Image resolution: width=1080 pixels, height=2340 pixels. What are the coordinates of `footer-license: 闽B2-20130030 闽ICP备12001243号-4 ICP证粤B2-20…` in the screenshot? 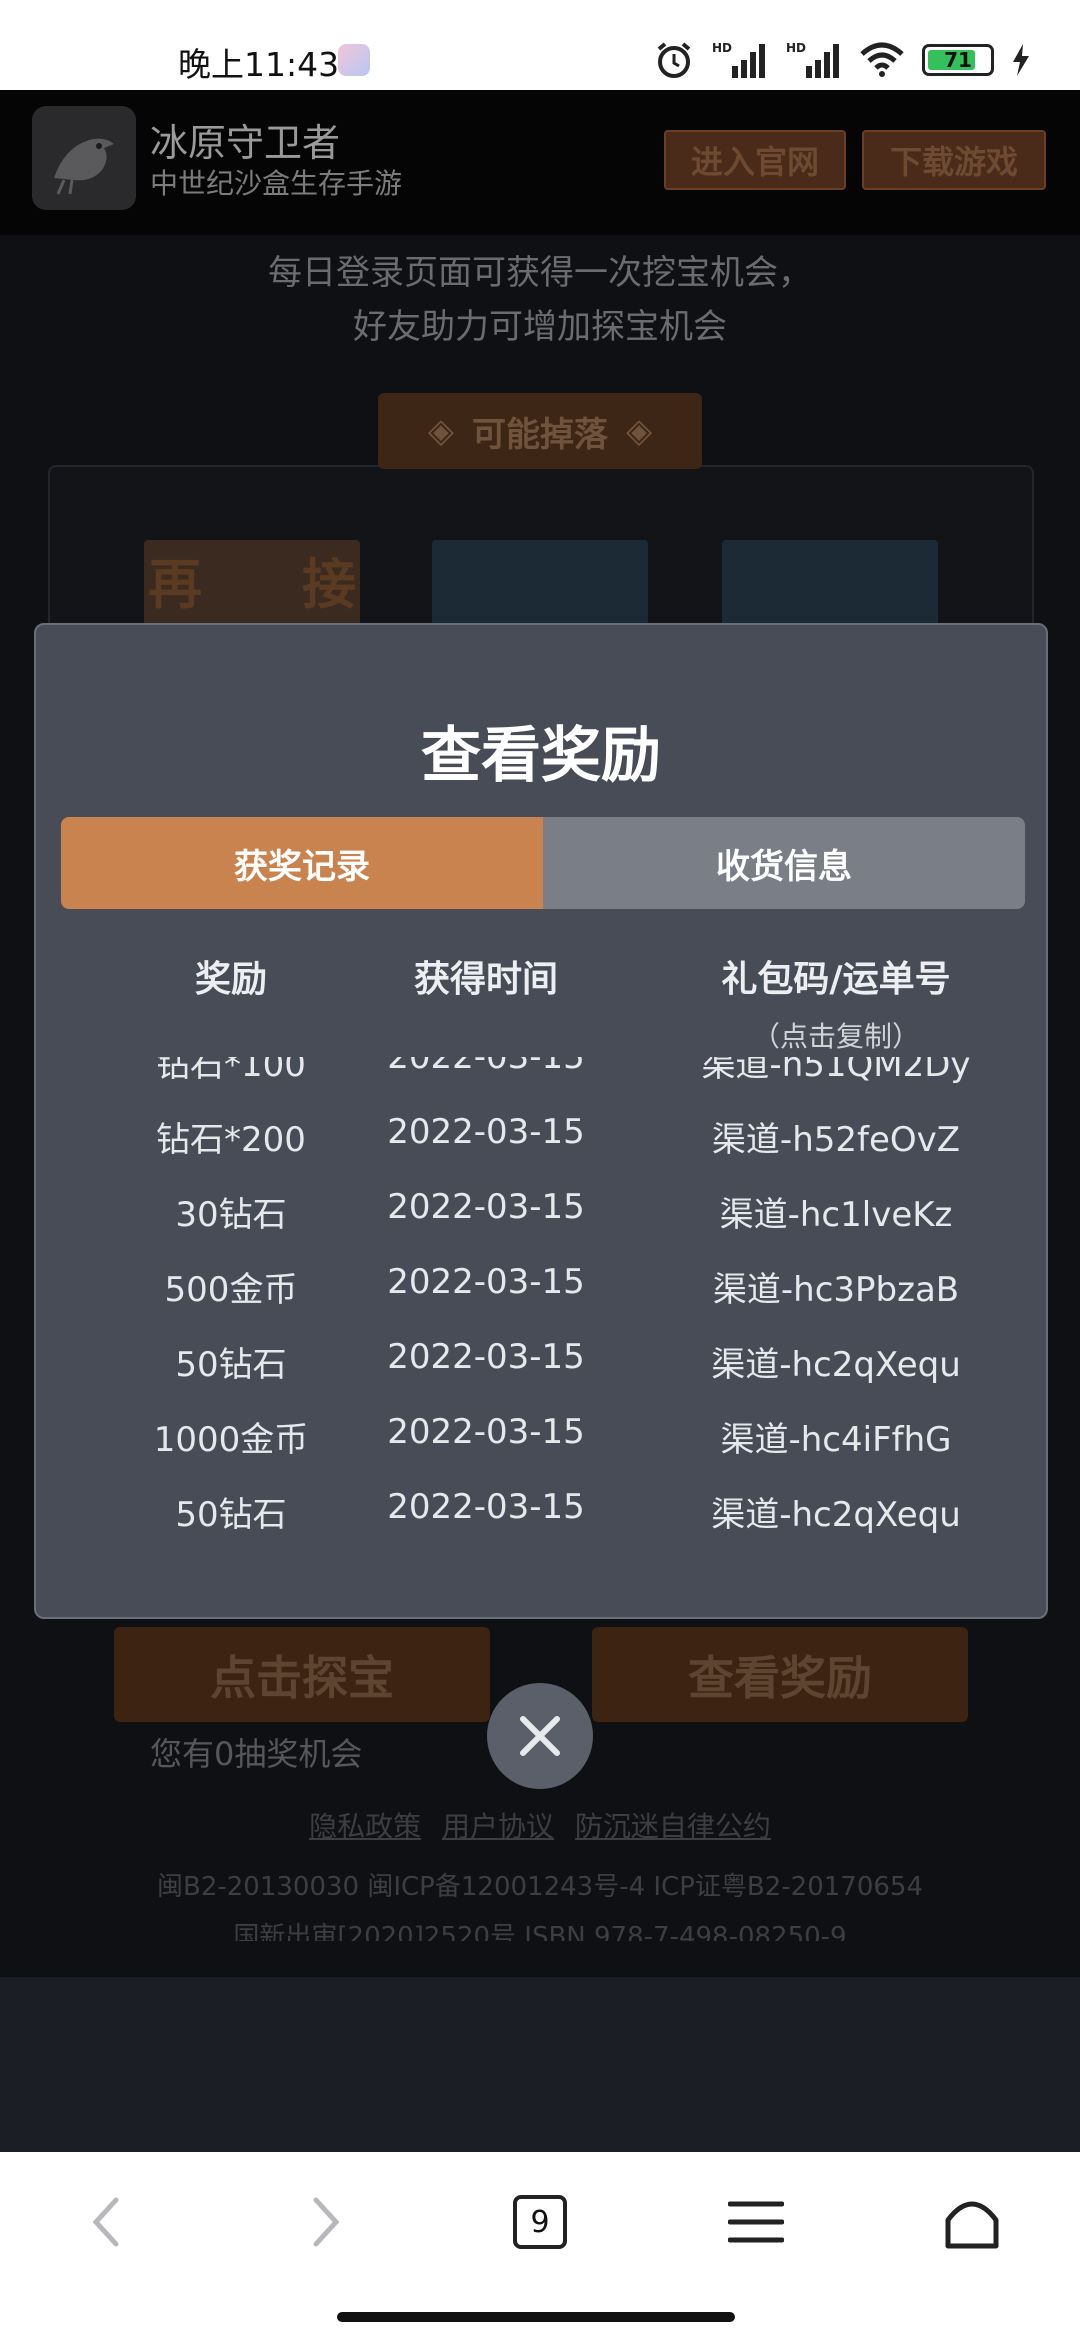 It's located at (540, 1887).